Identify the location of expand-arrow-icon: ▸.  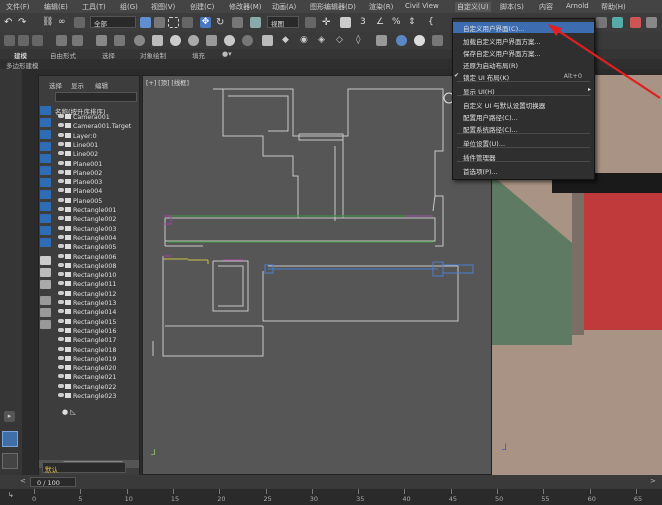
(9, 416).